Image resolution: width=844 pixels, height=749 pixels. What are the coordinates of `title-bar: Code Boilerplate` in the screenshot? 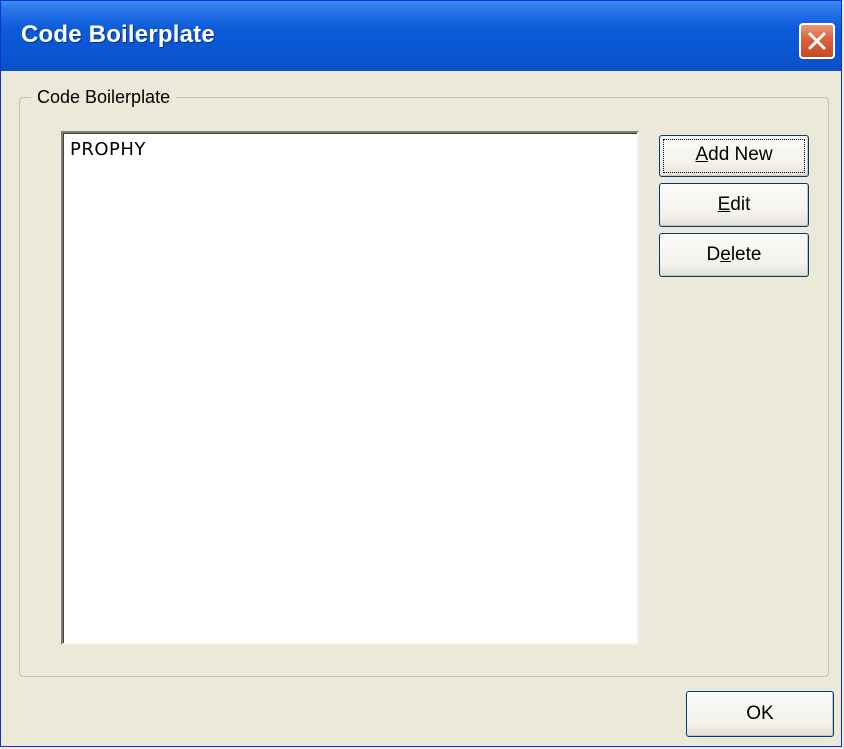 It's located at (421, 36).